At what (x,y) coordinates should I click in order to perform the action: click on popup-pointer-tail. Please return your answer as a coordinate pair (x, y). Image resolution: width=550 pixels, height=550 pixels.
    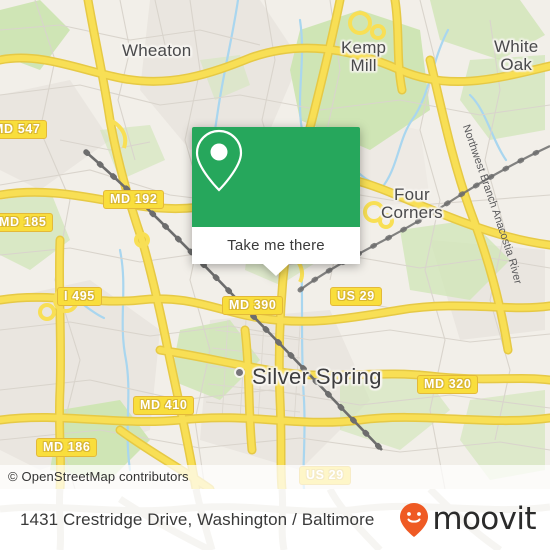
    Looking at the image, I should click on (276, 270).